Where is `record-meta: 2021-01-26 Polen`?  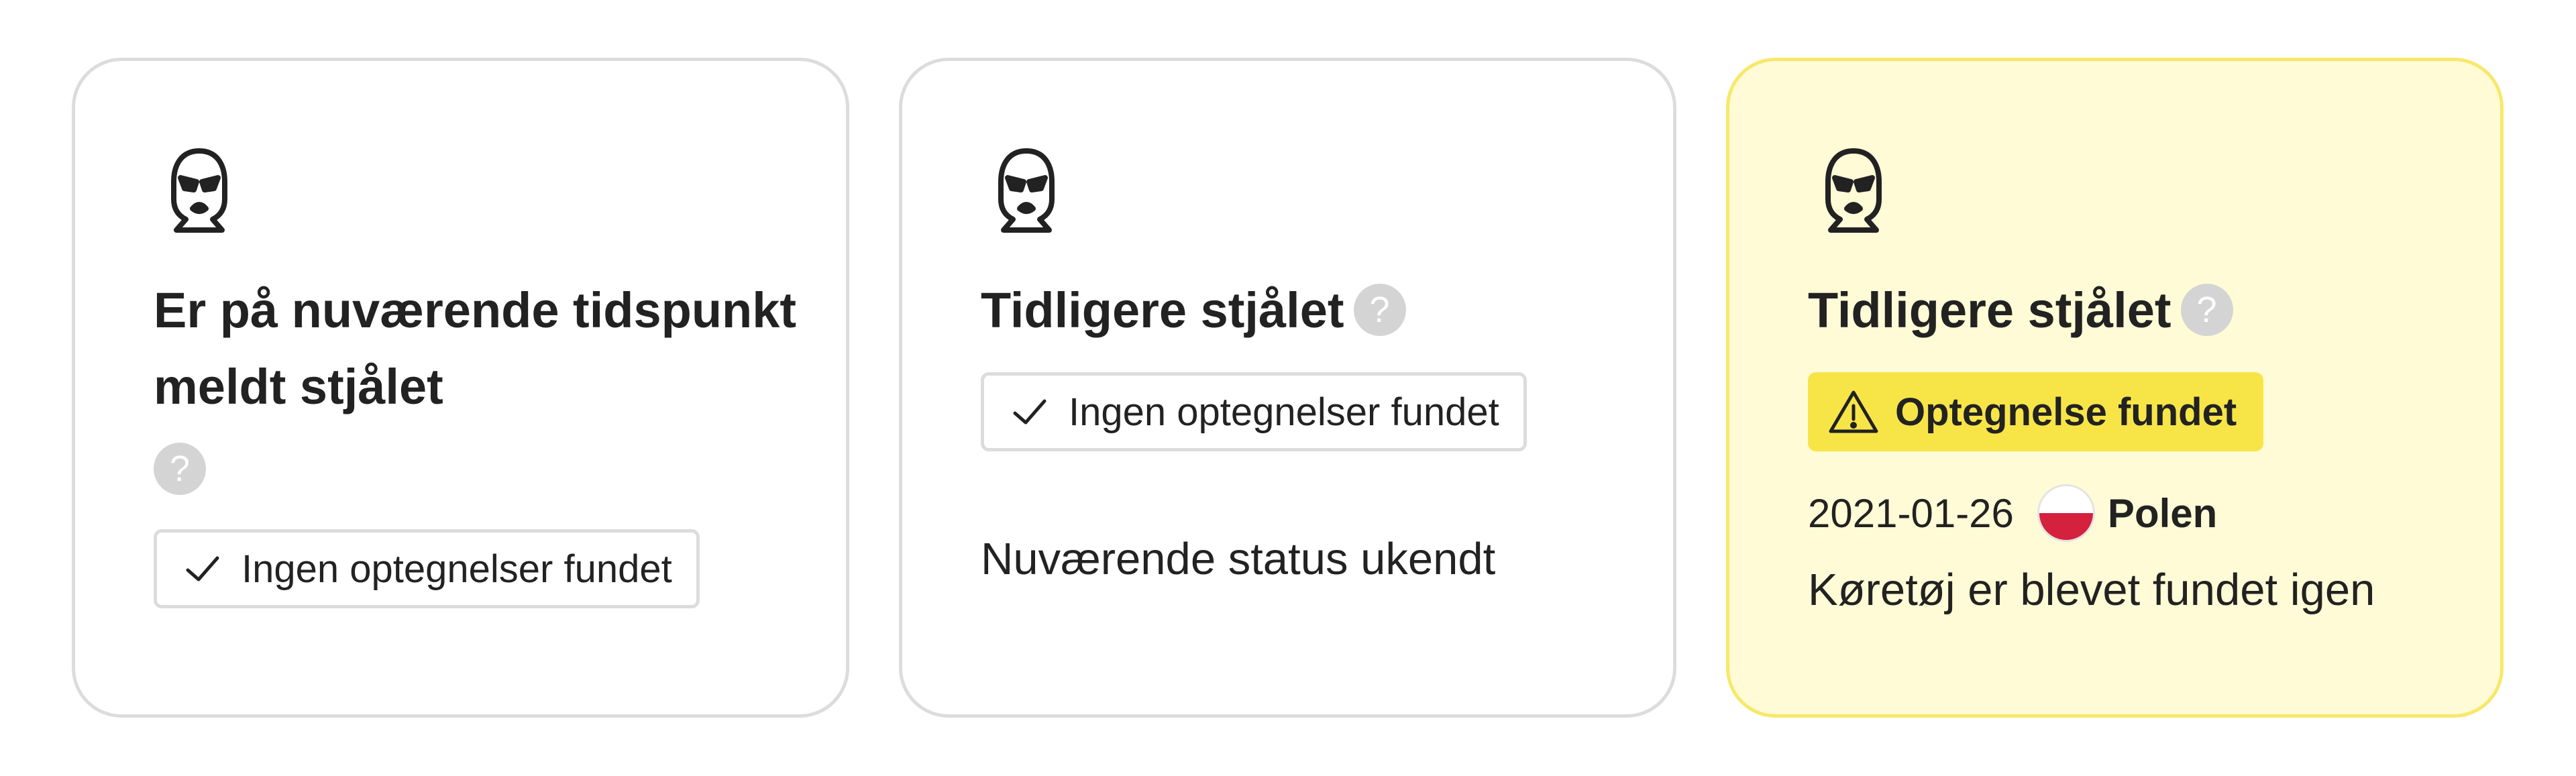 record-meta: 2021-01-26 Polen is located at coordinates (2012, 513).